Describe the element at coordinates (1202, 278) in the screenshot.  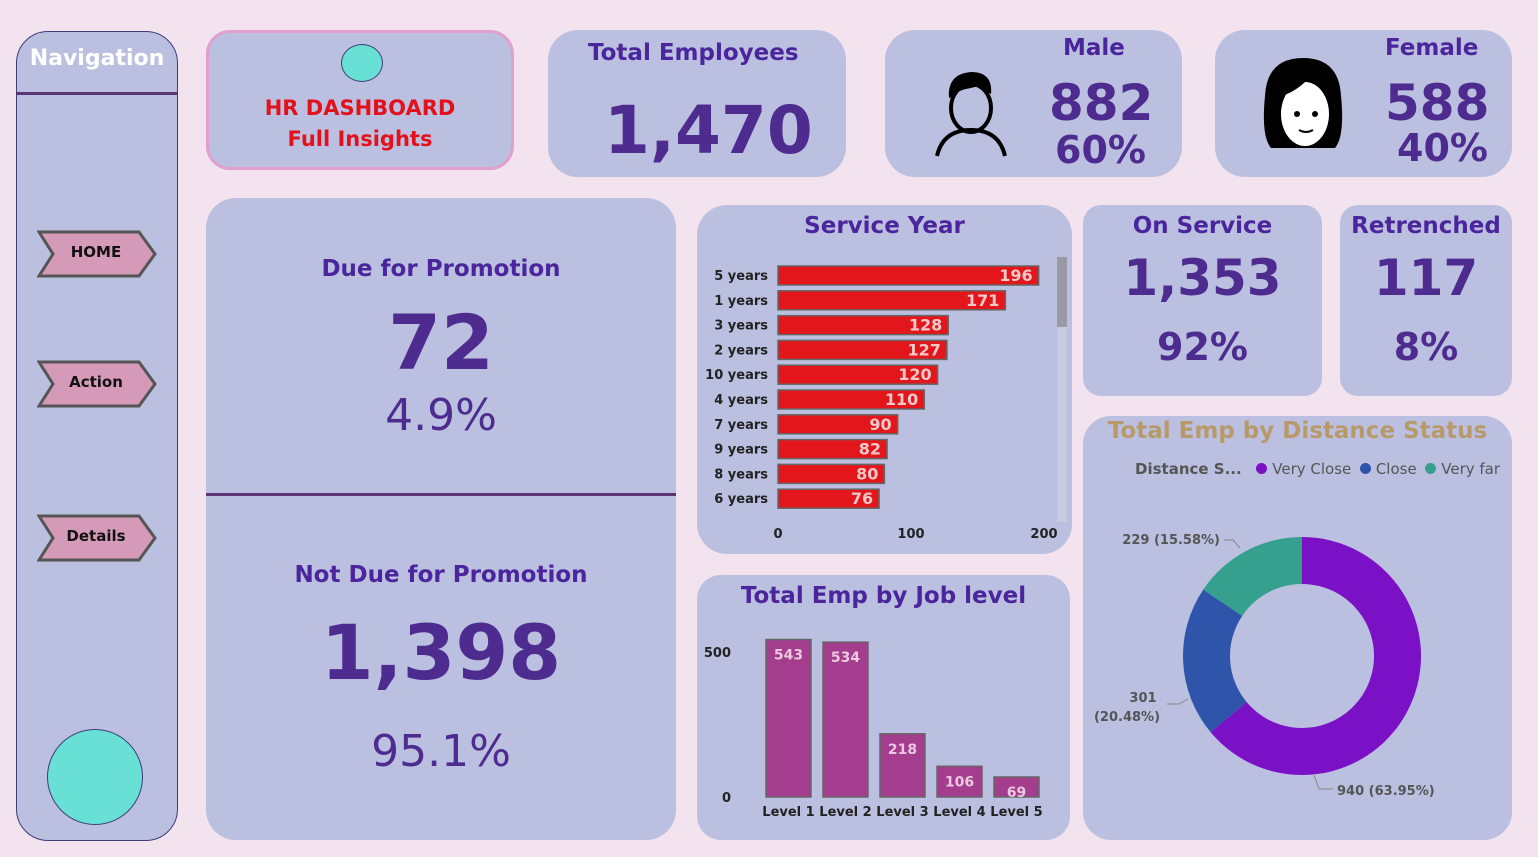
I see `on-service-value: 1,353` at that location.